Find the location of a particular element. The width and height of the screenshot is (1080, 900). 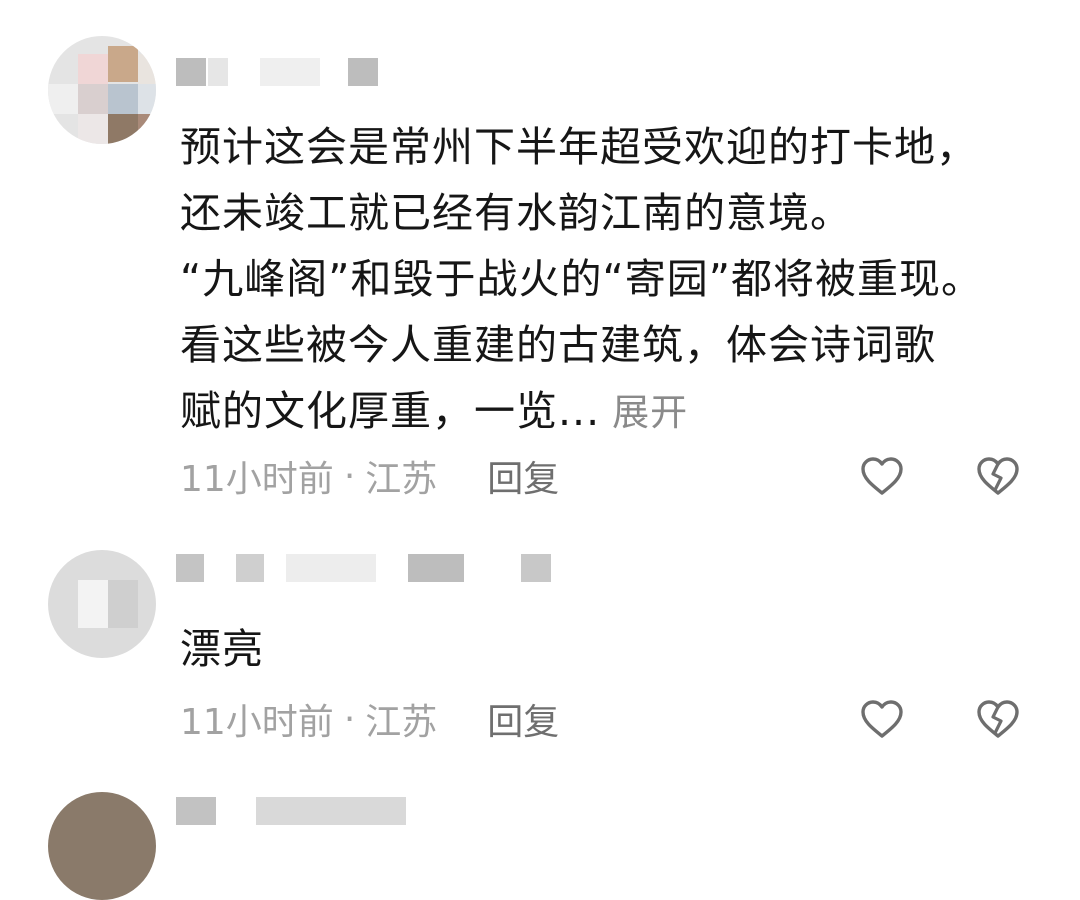

comment-line: 还未竣工就已经有水韵江南的意境。 is located at coordinates (516, 213).